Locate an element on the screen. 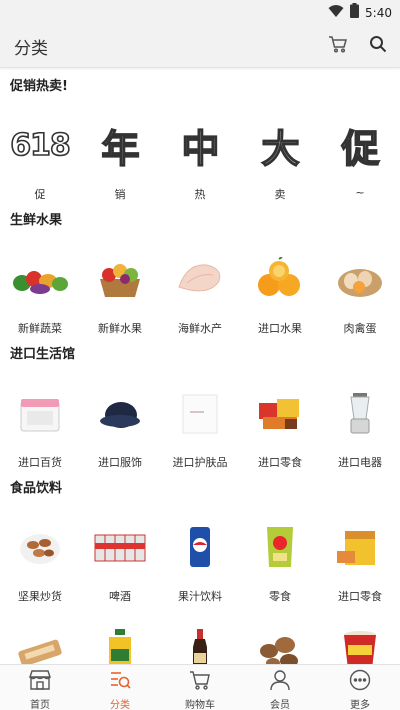  tab-label: 会员 is located at coordinates (280, 705).